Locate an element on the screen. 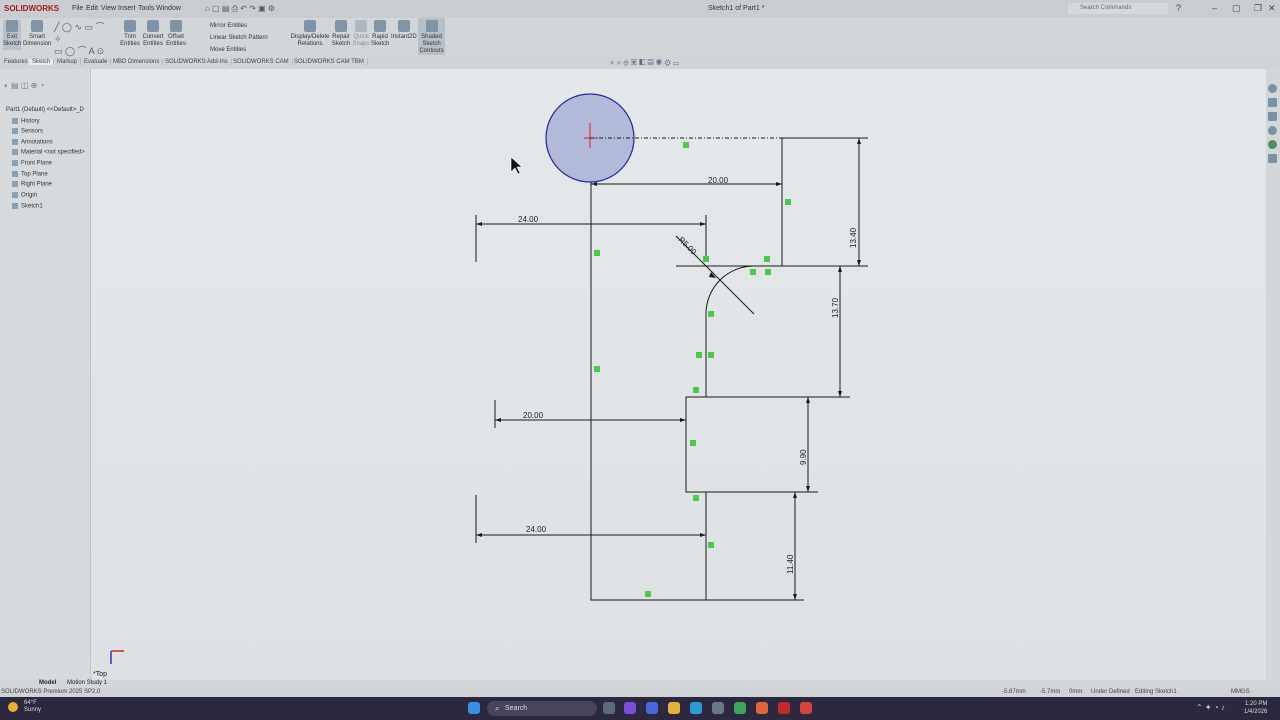 The height and width of the screenshot is (720, 1280). display-delete-relations-button: Display/Delete Relations is located at coordinates (310, 34).